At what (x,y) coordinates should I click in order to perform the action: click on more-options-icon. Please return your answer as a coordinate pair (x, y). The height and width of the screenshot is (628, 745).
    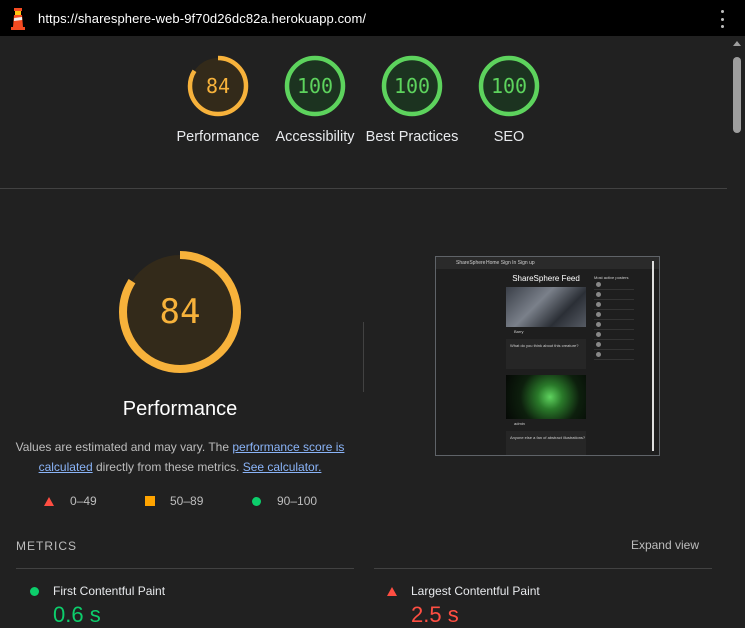
    Looking at the image, I should click on (722, 19).